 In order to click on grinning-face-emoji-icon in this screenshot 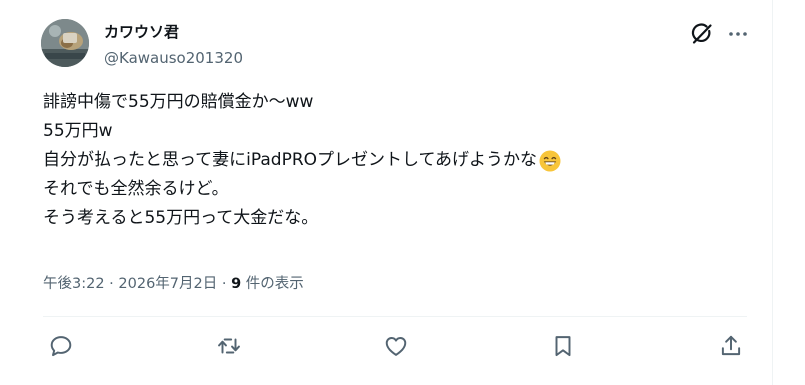, I will do `click(550, 161)`.